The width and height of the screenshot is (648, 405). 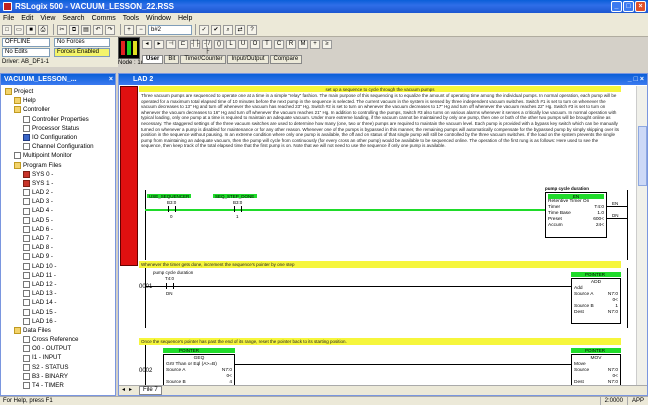 What do you see at coordinates (59, 256) in the screenshot?
I see `tree-item: LAD 9 -` at bounding box center [59, 256].